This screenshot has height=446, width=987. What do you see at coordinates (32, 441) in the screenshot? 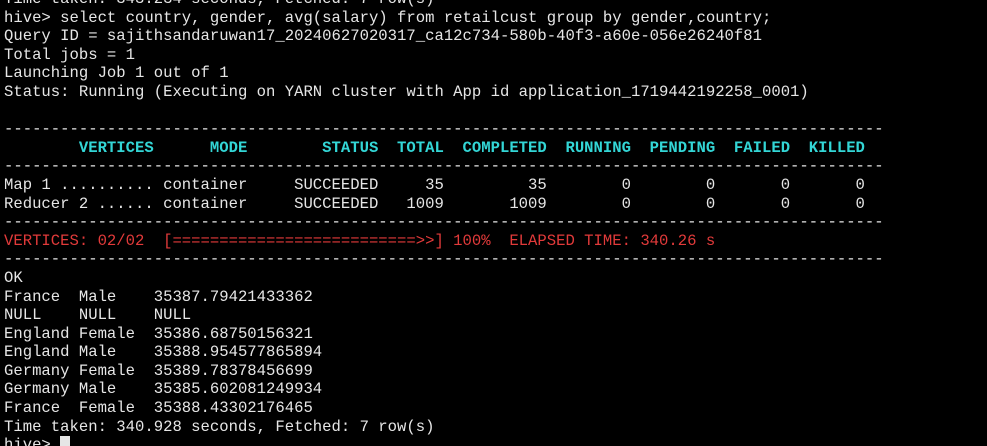
I see `prompt-text: hive>` at bounding box center [32, 441].